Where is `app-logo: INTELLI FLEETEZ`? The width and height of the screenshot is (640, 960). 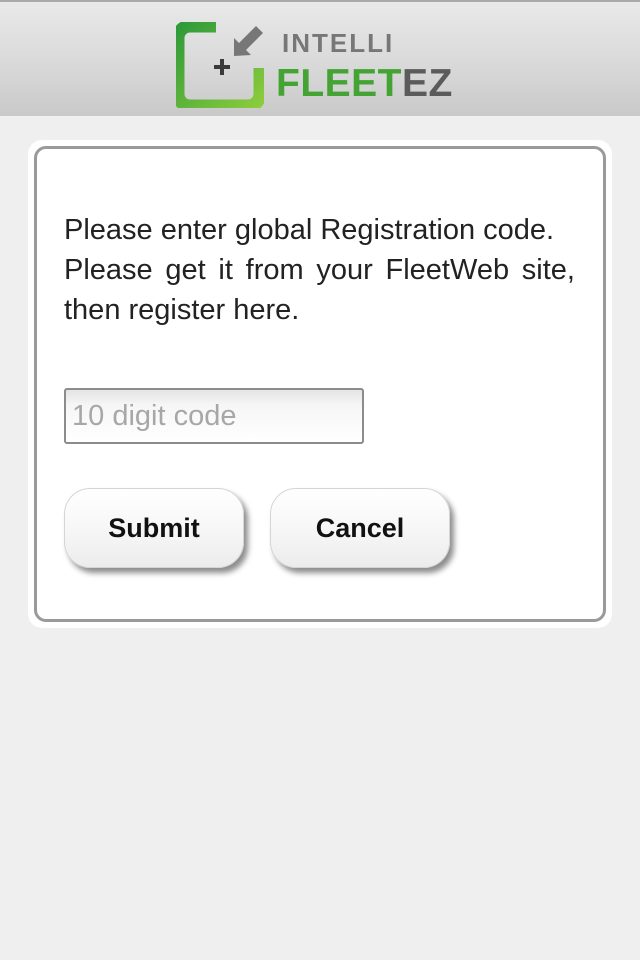 app-logo: INTELLI FLEETEZ is located at coordinates (326, 65).